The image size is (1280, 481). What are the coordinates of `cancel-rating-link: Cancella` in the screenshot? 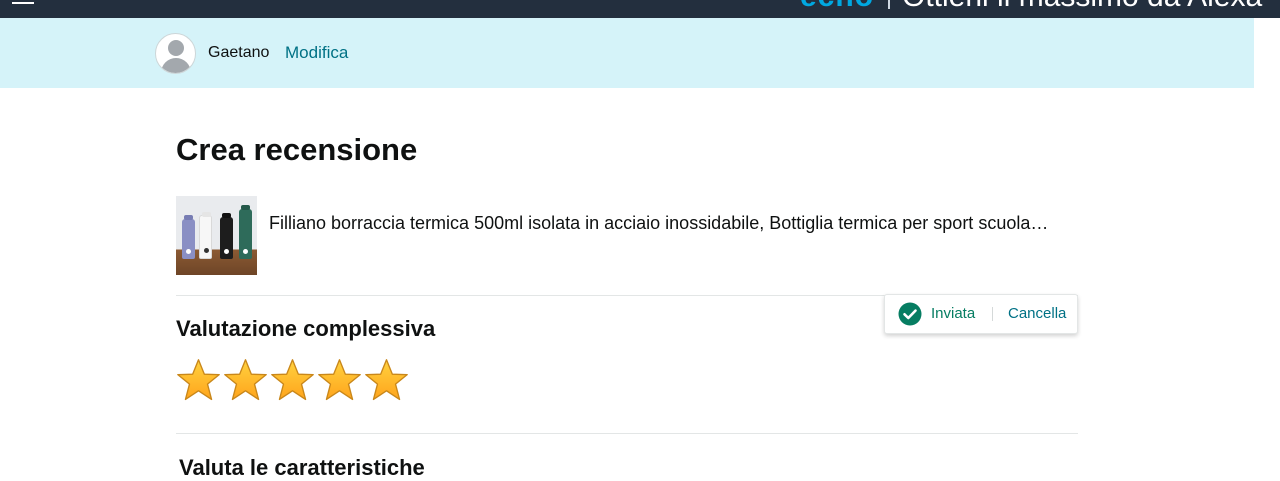 It's located at (1037, 313).